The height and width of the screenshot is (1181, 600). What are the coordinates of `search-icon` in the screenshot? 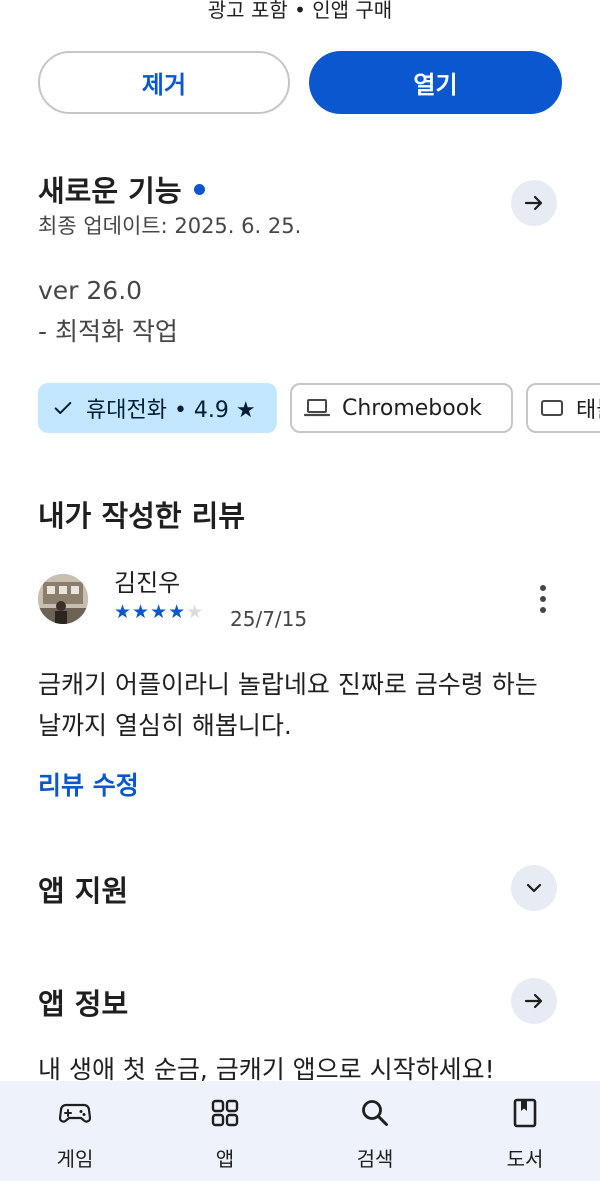 It's located at (375, 1113).